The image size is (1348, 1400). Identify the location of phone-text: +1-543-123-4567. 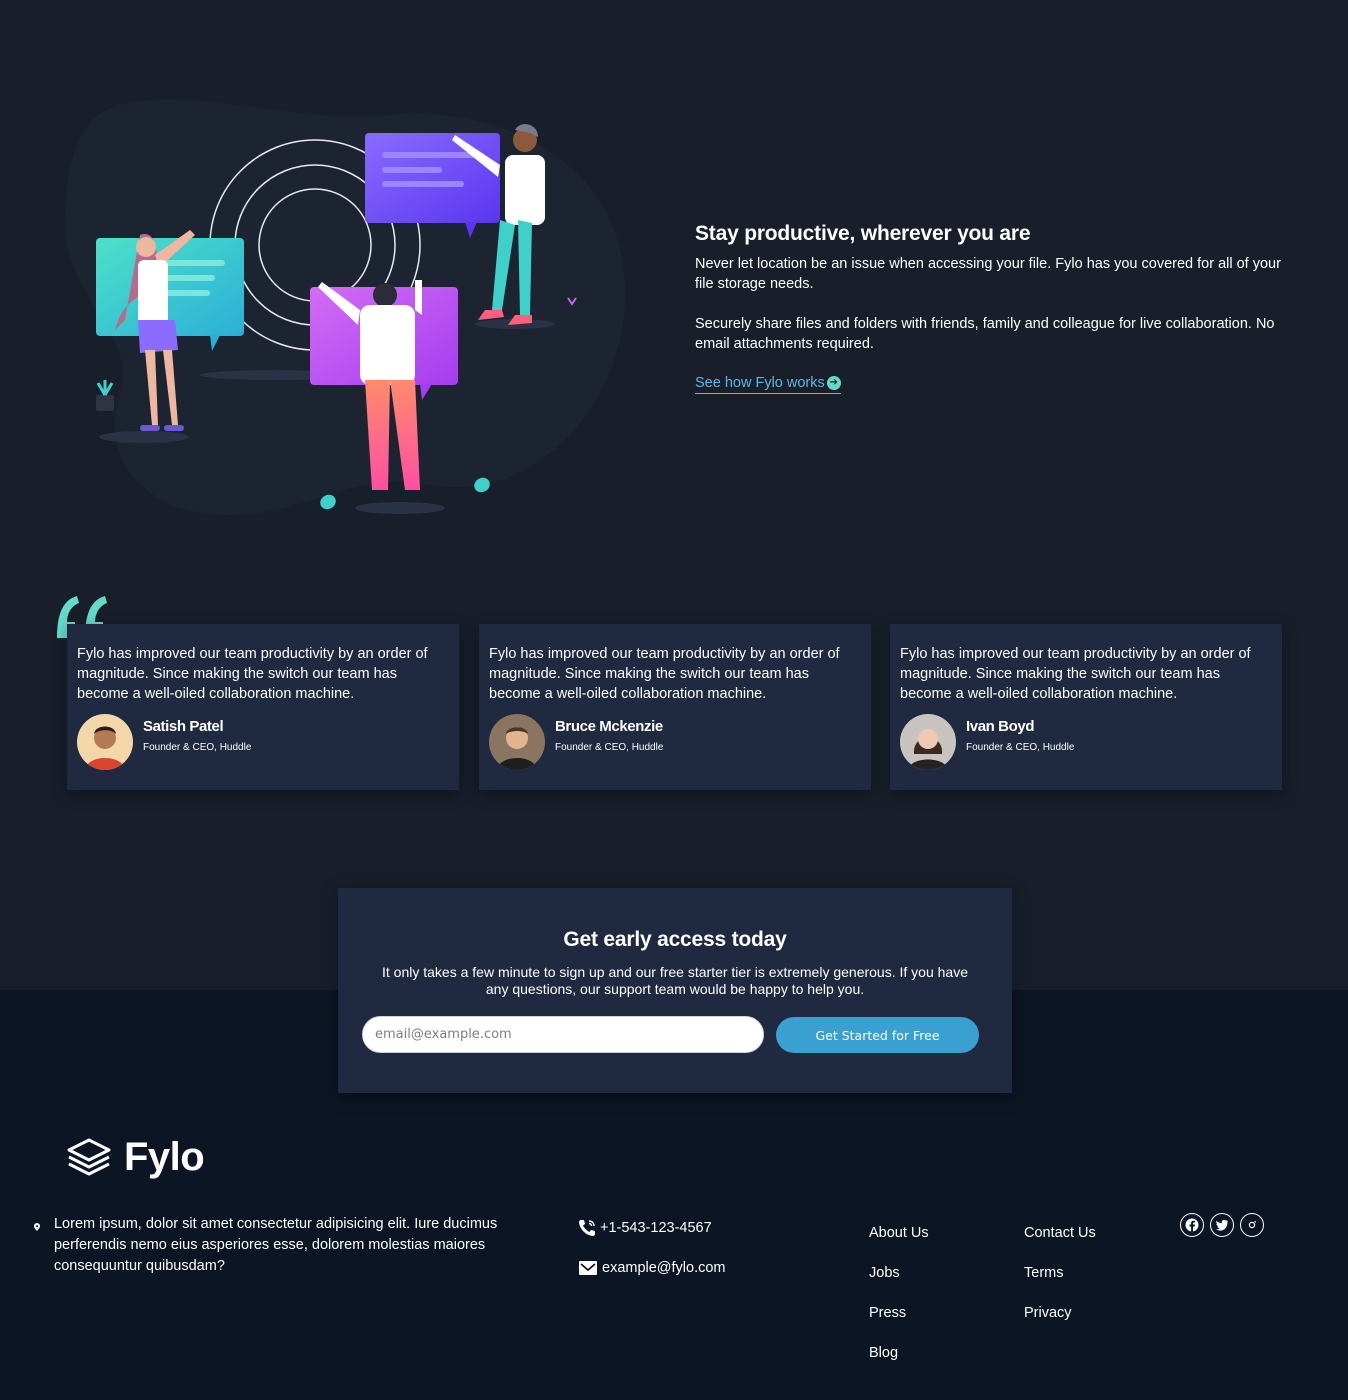
(656, 1228).